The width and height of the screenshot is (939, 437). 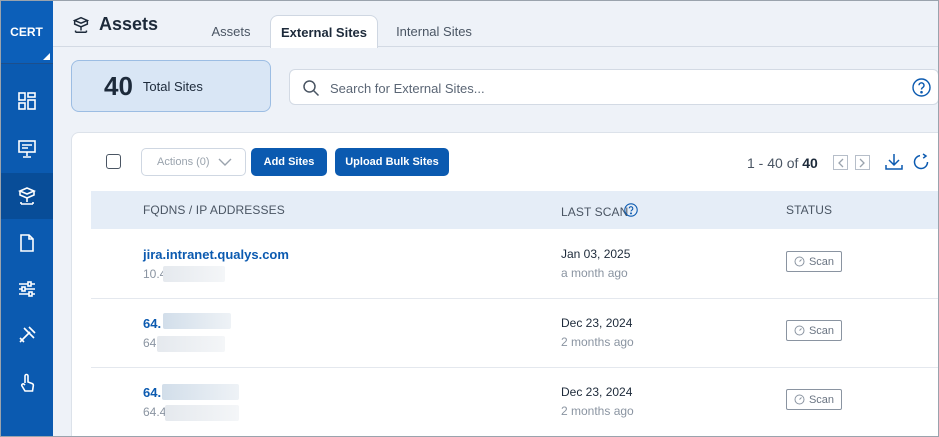 I want to click on column-header-last-scan: LAST SCAN, so click(x=594, y=212).